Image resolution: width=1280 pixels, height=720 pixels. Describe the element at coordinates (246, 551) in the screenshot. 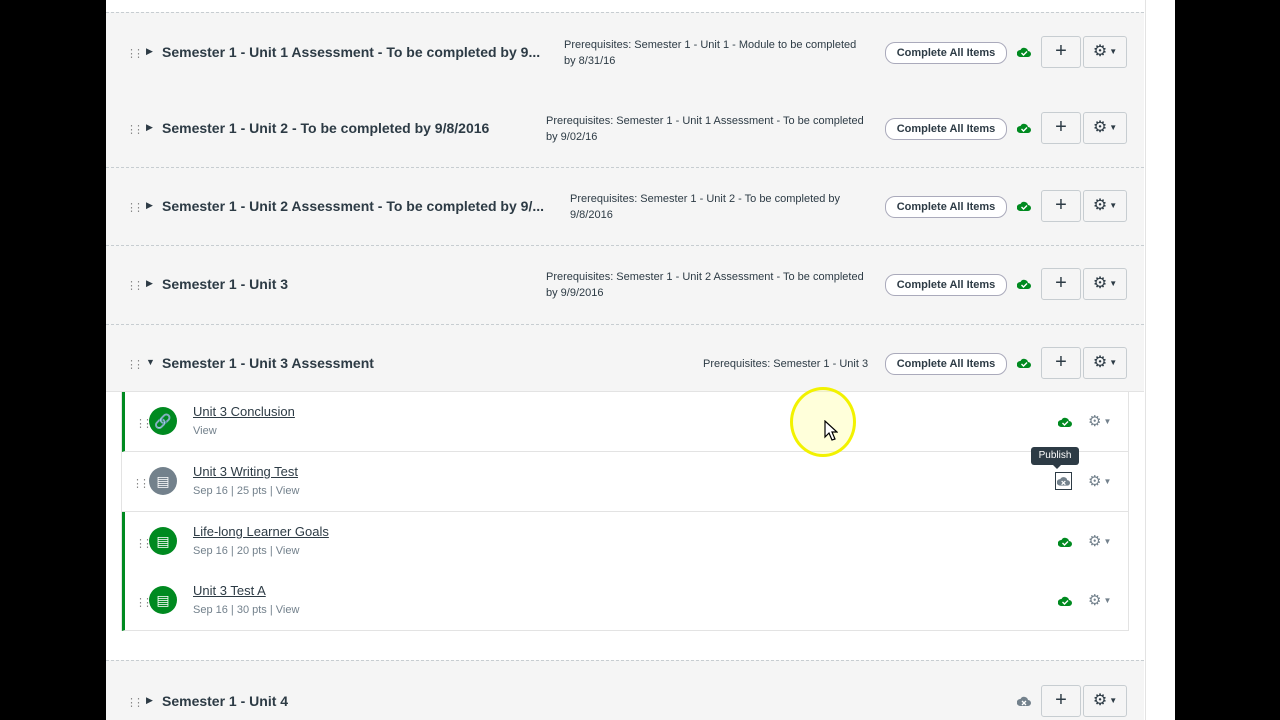

I see `item-meta: Sep 16 | 20 pts | View` at that location.